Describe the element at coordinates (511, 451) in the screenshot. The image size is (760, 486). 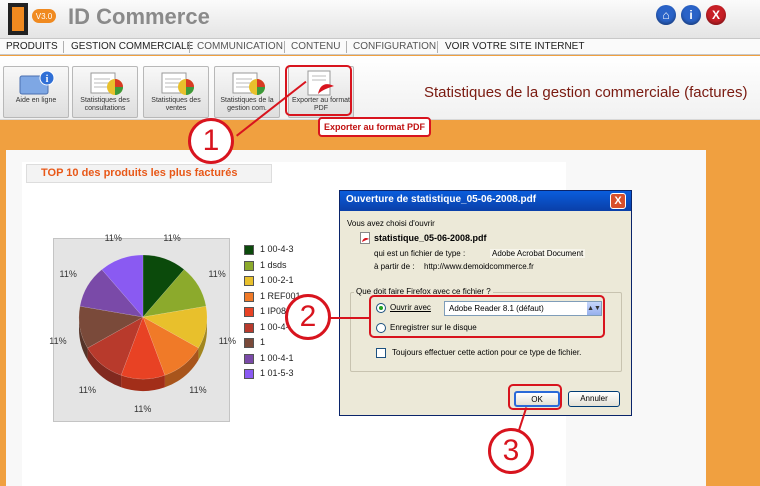
I see `step-3-marker: 3` at that location.